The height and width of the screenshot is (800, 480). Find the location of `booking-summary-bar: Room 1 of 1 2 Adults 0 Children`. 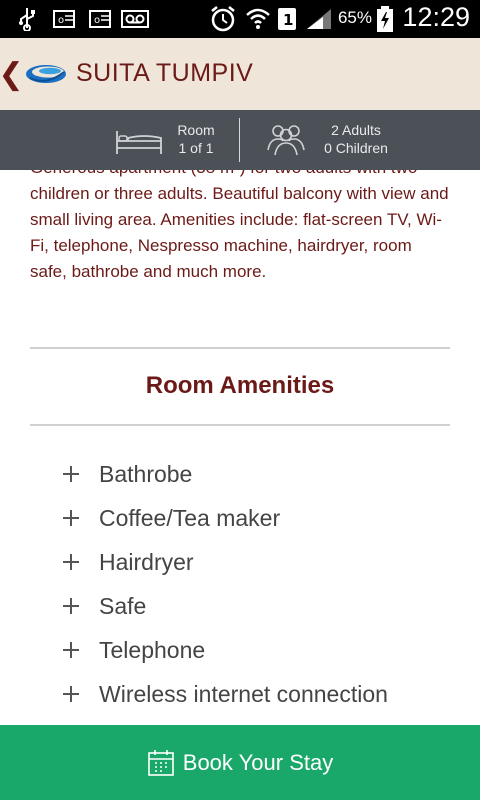

booking-summary-bar: Room 1 of 1 2 Adults 0 Children is located at coordinates (240, 140).